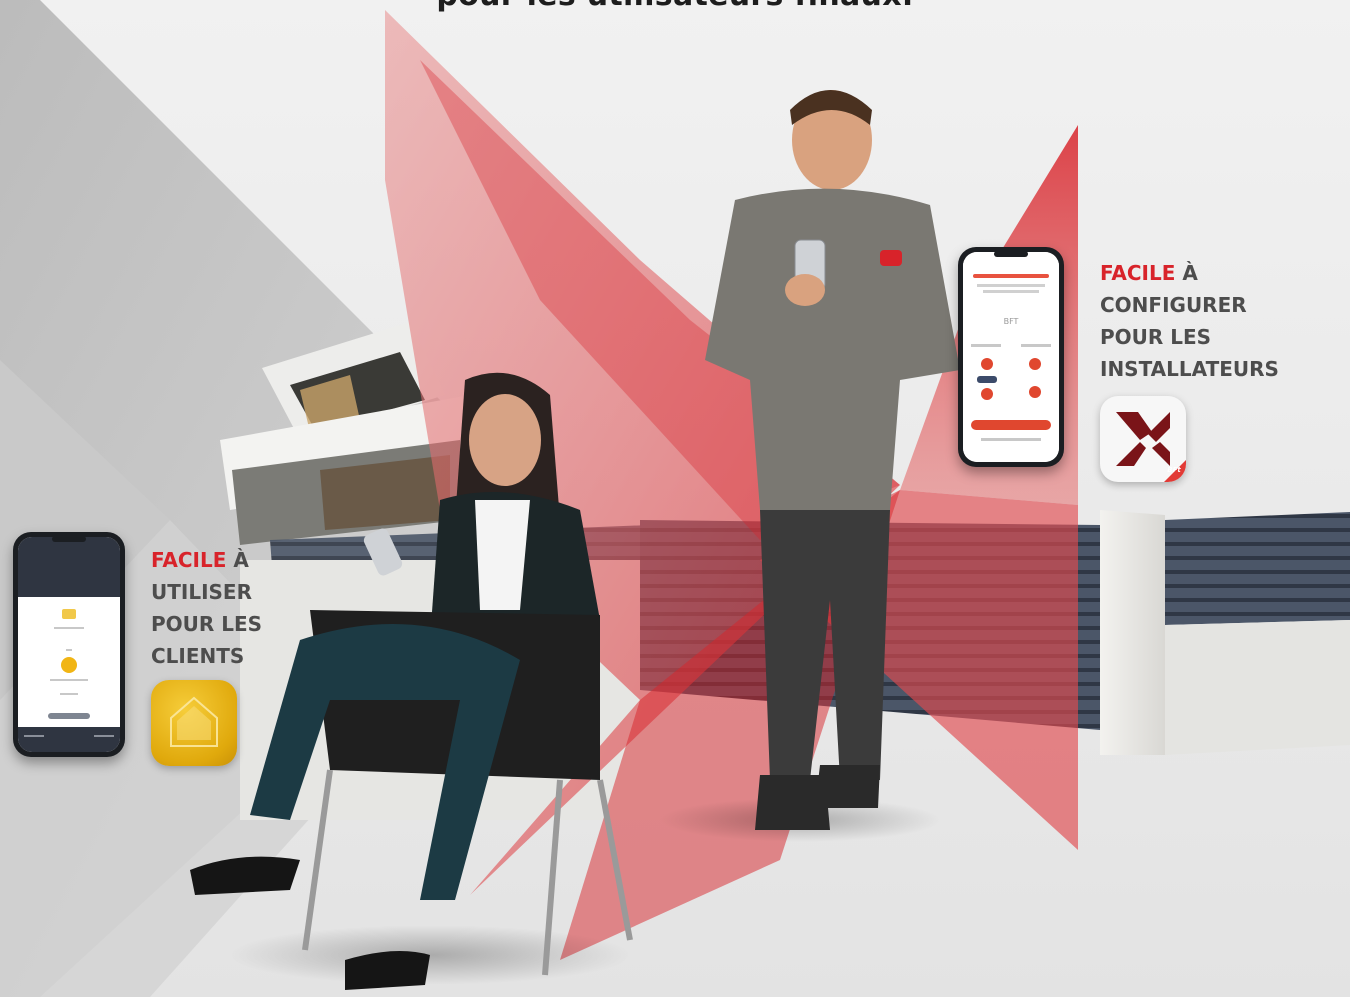 This screenshot has width=1350, height=997. I want to click on house-app-icon, so click(194, 723).